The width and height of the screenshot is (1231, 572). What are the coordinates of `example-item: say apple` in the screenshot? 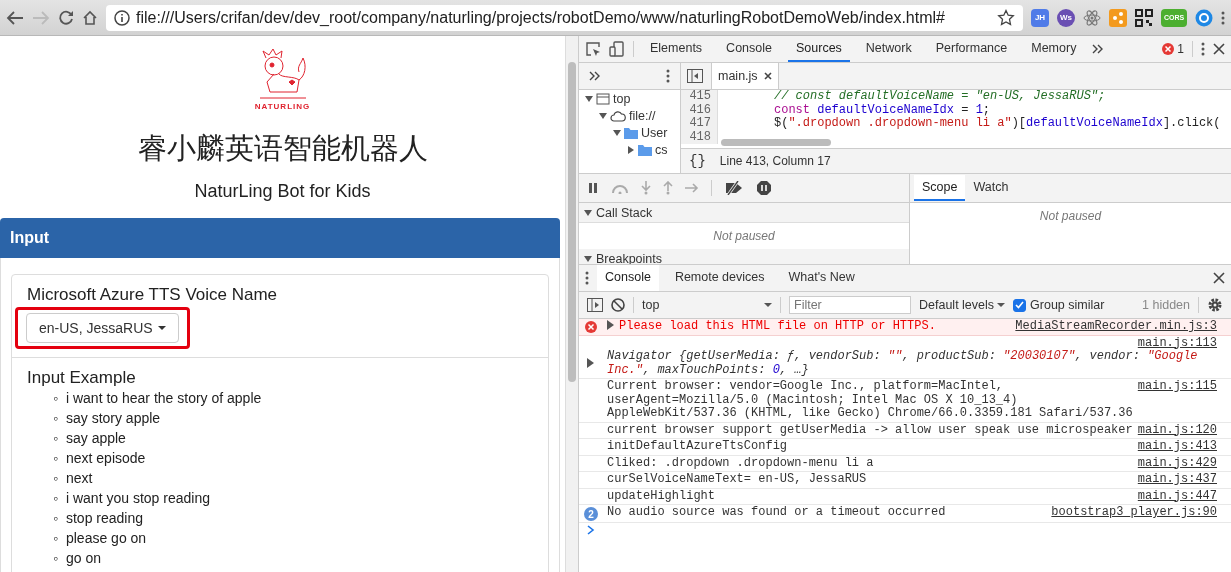 It's located at (95, 438).